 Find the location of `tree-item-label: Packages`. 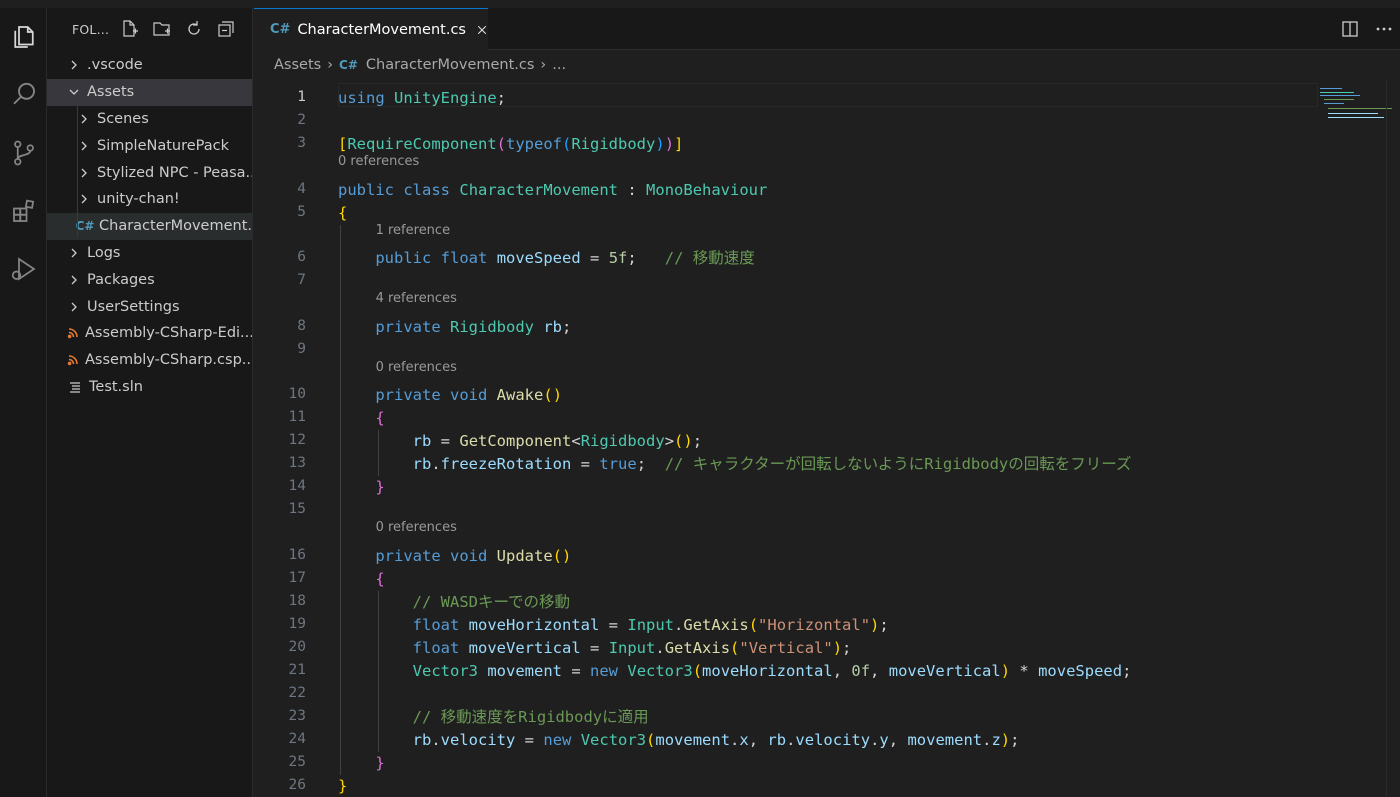

tree-item-label: Packages is located at coordinates (121, 279).